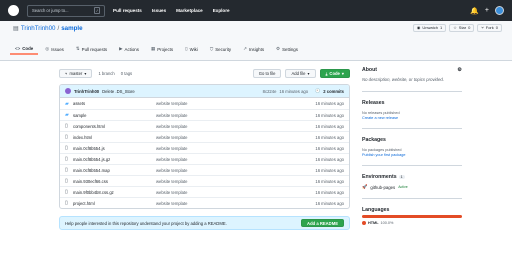  Describe the element at coordinates (114, 181) in the screenshot. I see `file-name: main.930ecf66.css` at that location.